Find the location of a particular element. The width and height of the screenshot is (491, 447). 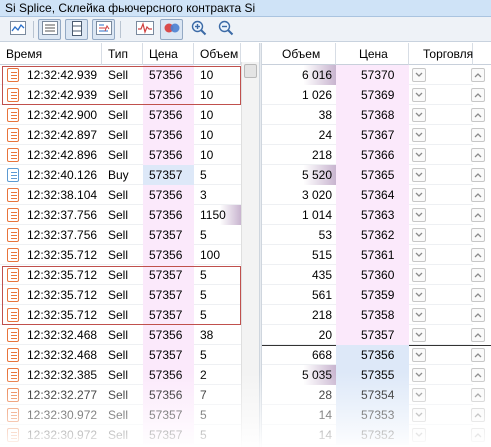

list-view-button is located at coordinates (49, 29).